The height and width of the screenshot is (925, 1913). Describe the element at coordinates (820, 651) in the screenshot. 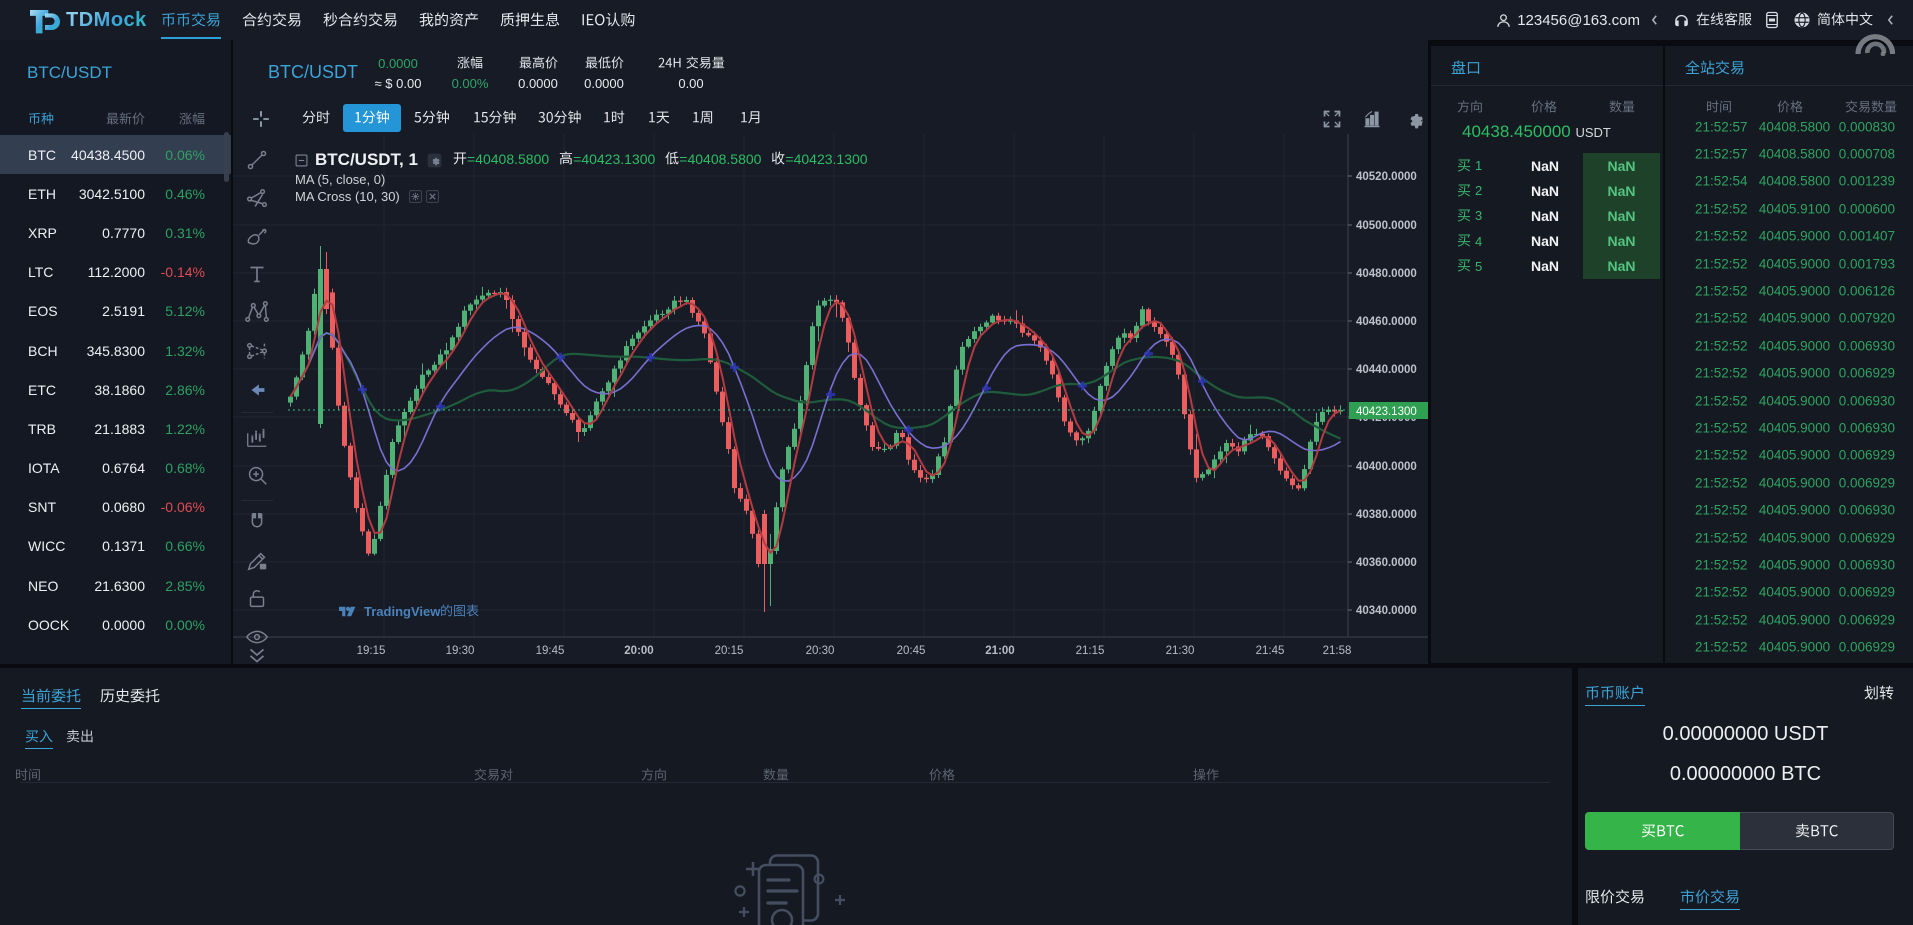

I see `svg-text: 20:30` at that location.